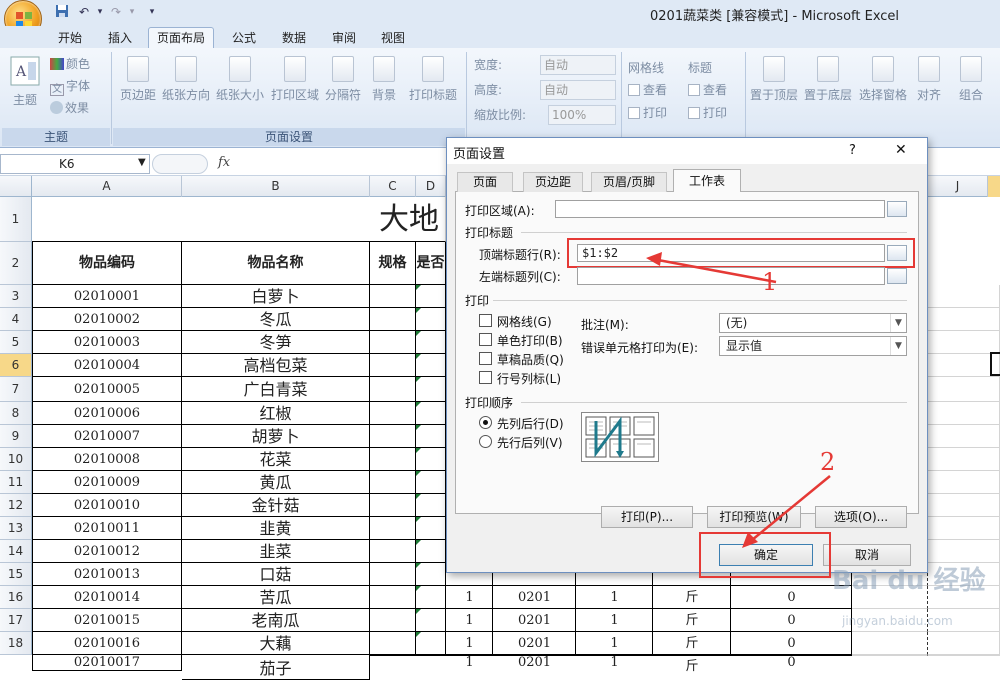  Describe the element at coordinates (897, 621) in the screenshot. I see `baidu-watermark-url: jingyan.baidu.com` at that location.